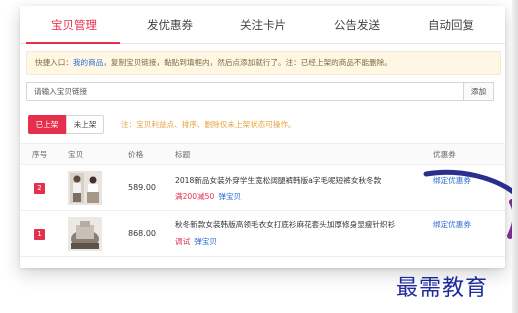 The image size is (518, 313). Describe the element at coordinates (54, 62) in the screenshot. I see `notice-prefix: 快捷入口：` at that location.